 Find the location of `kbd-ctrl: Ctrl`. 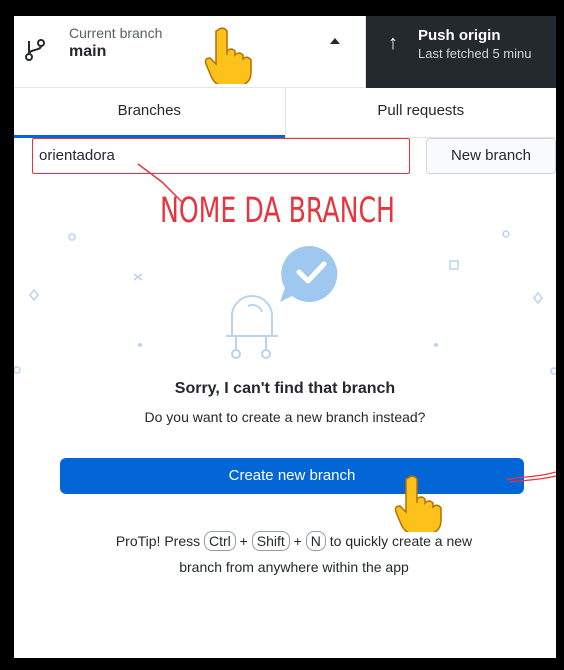

kbd-ctrl: Ctrl is located at coordinates (220, 541).